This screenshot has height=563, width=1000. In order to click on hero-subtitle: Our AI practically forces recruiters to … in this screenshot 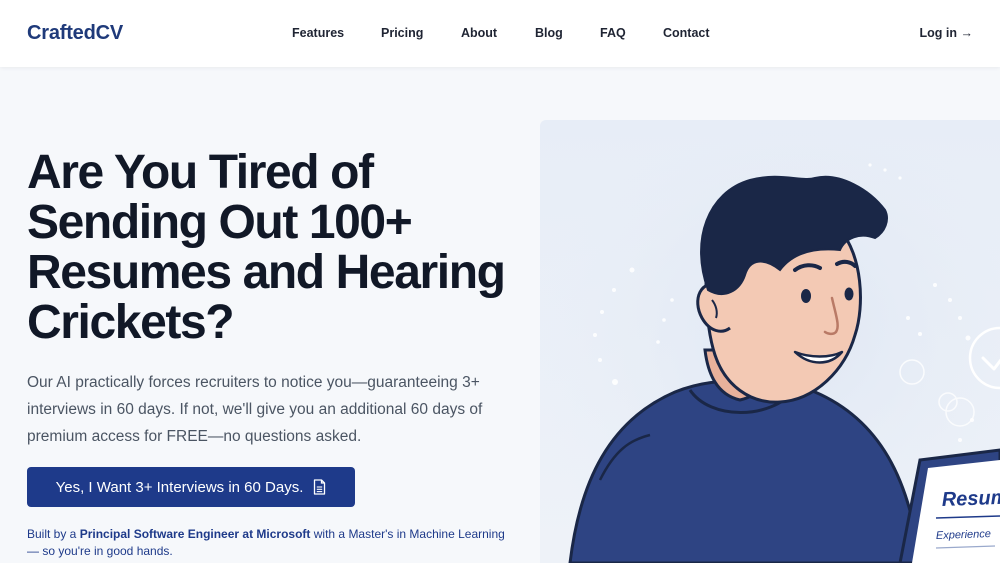, I will do `click(255, 409)`.